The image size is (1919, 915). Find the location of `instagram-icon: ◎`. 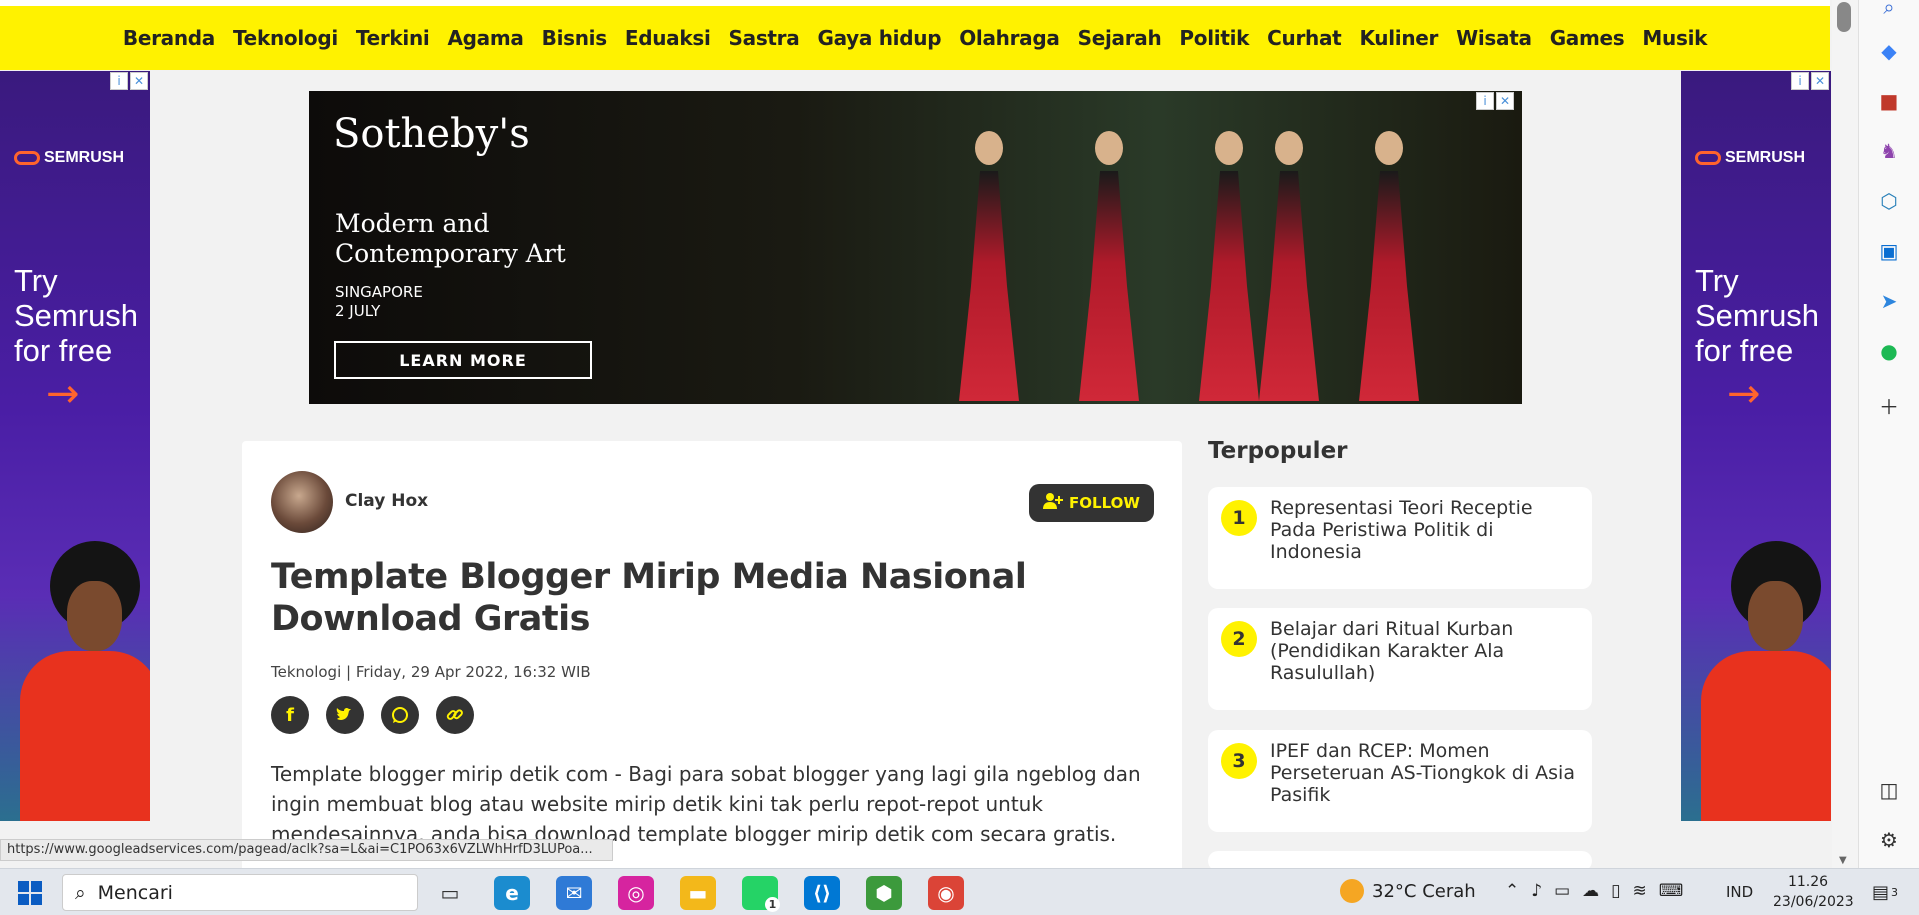

instagram-icon: ◎ is located at coordinates (636, 893).